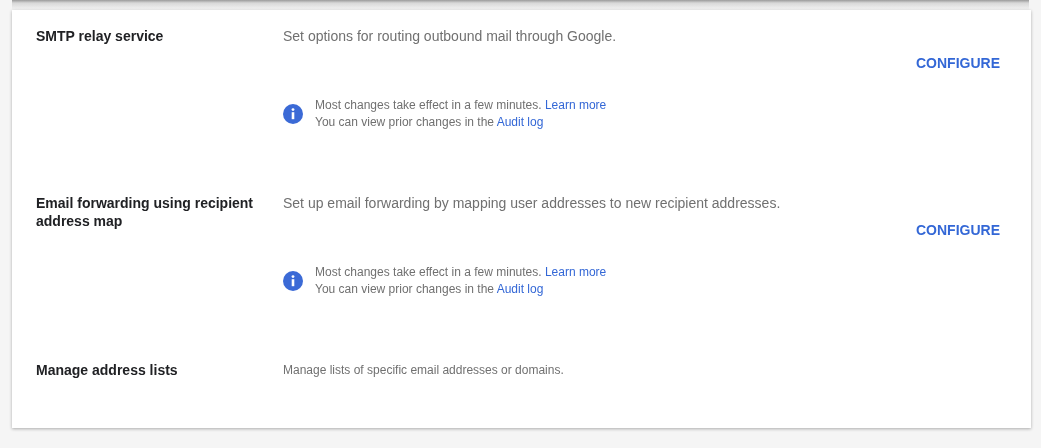 The width and height of the screenshot is (1041, 448). I want to click on setting-description: Set up email forwarding by mapping user addresses to new recipient addresses., so click(532, 203).